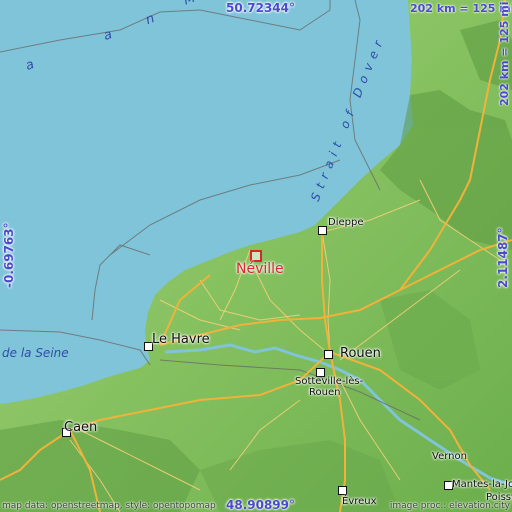 Image resolution: width=512 pixels, height=512 pixels. Describe the element at coordinates (504, 53) in the screenshot. I see `scale-label-side: 202 km = 125 mi` at that location.